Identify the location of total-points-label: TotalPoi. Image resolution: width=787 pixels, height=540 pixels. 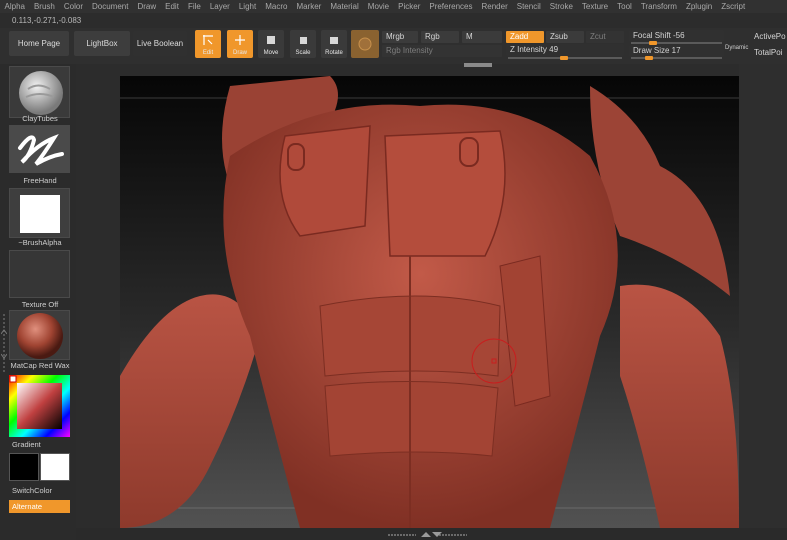
(768, 52).